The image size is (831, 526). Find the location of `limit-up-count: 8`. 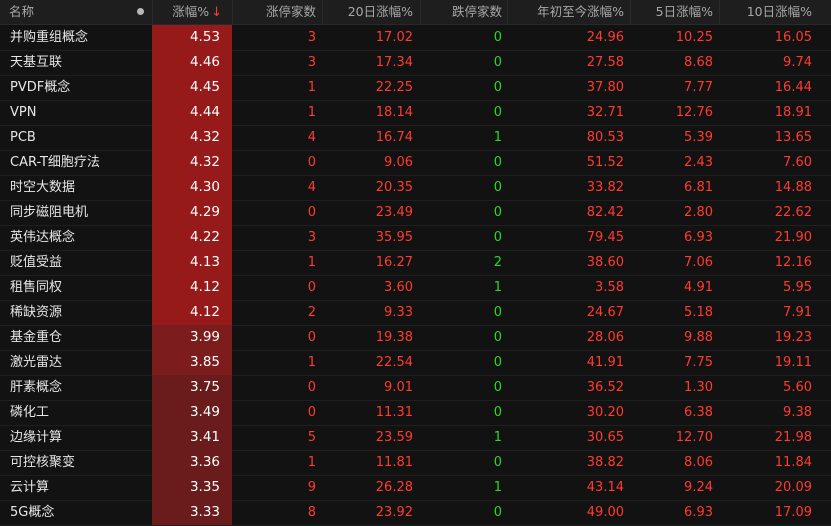

limit-up-count: 8 is located at coordinates (311, 512).